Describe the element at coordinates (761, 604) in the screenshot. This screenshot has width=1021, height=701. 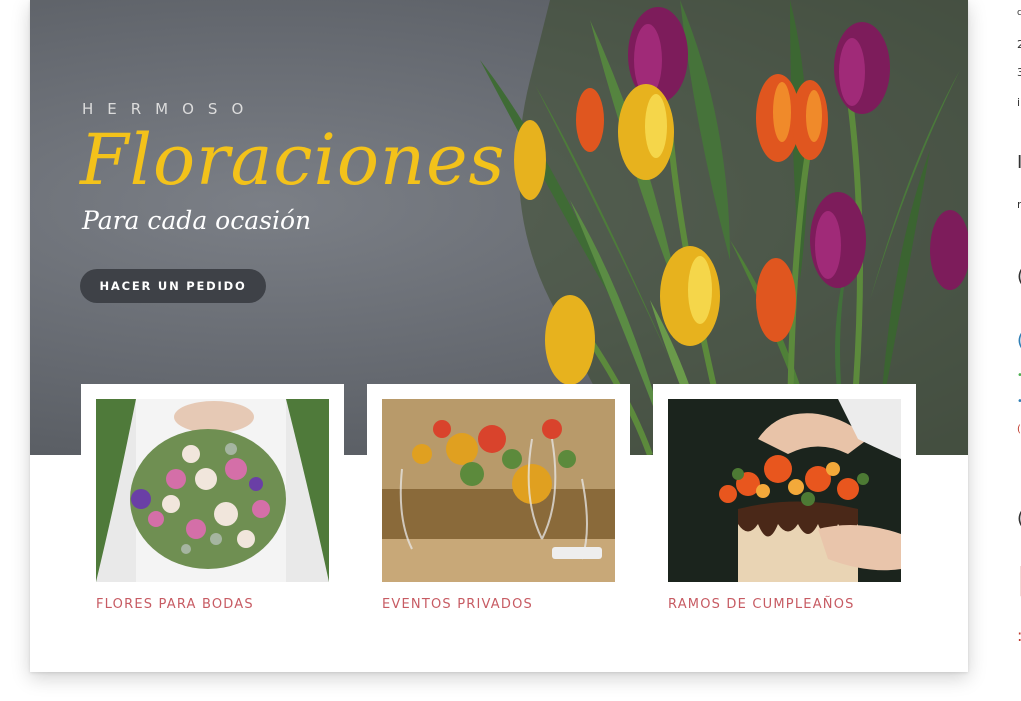
I see `tile-caption: RAMOS DE CUMPLEAÑOS` at that location.